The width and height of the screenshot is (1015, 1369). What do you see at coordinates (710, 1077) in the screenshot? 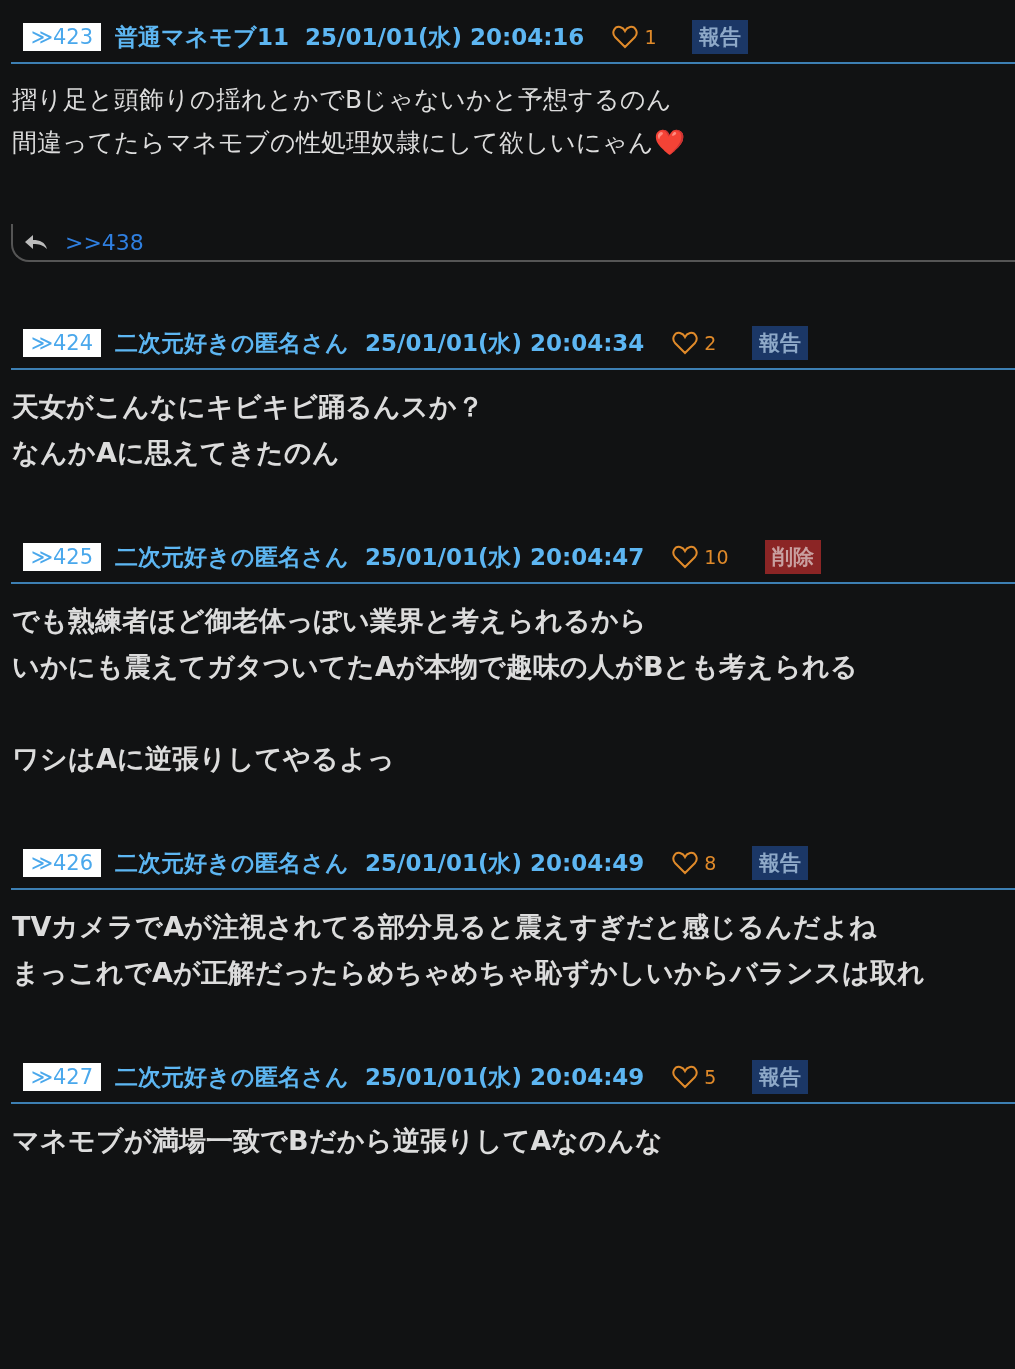
I see `like-count: 5` at bounding box center [710, 1077].